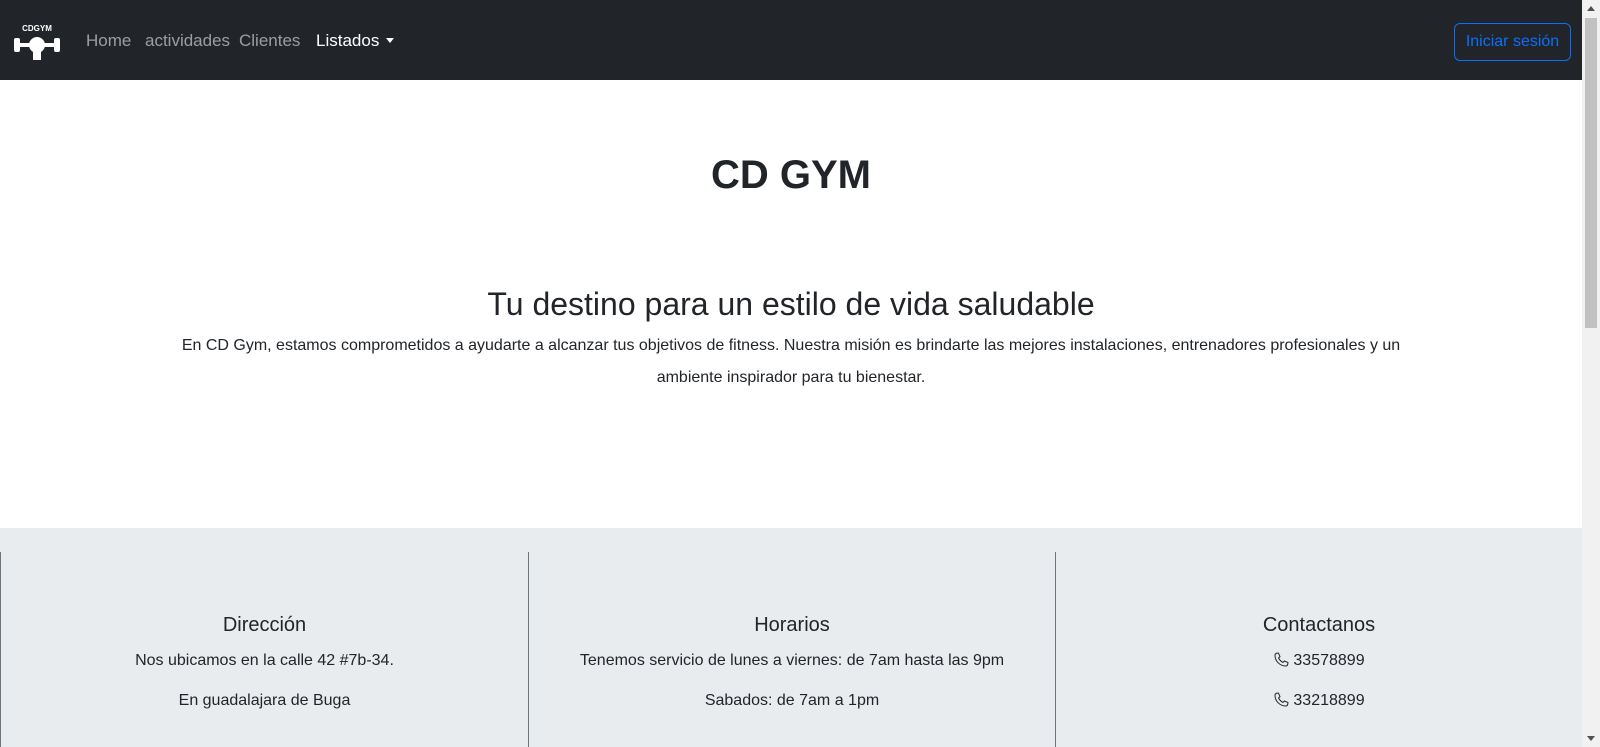  Describe the element at coordinates (37, 28) in the screenshot. I see `logo-text: CDGYM` at that location.